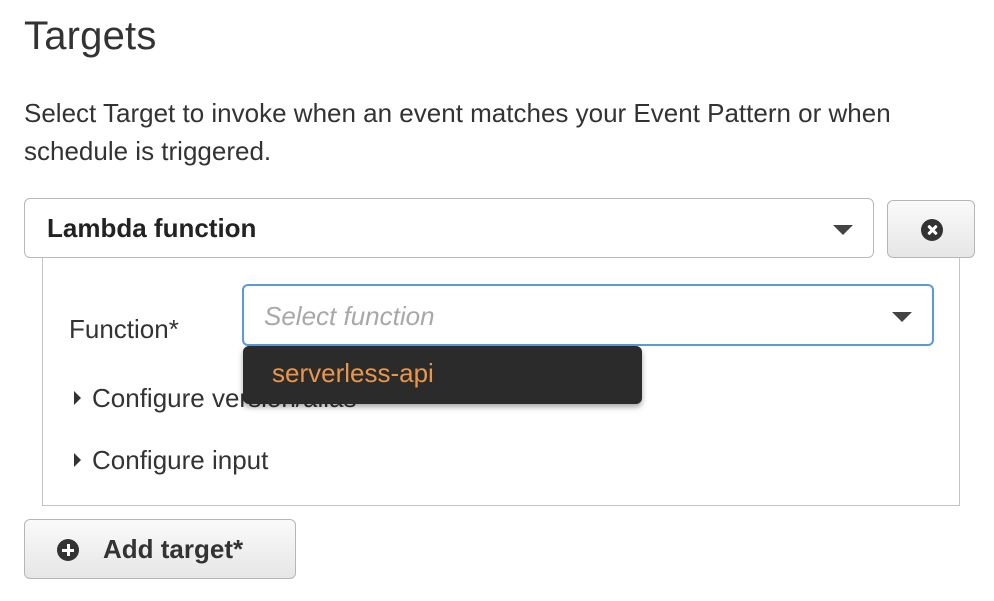  What do you see at coordinates (152, 228) in the screenshot?
I see `target-type-value: Lambda function` at bounding box center [152, 228].